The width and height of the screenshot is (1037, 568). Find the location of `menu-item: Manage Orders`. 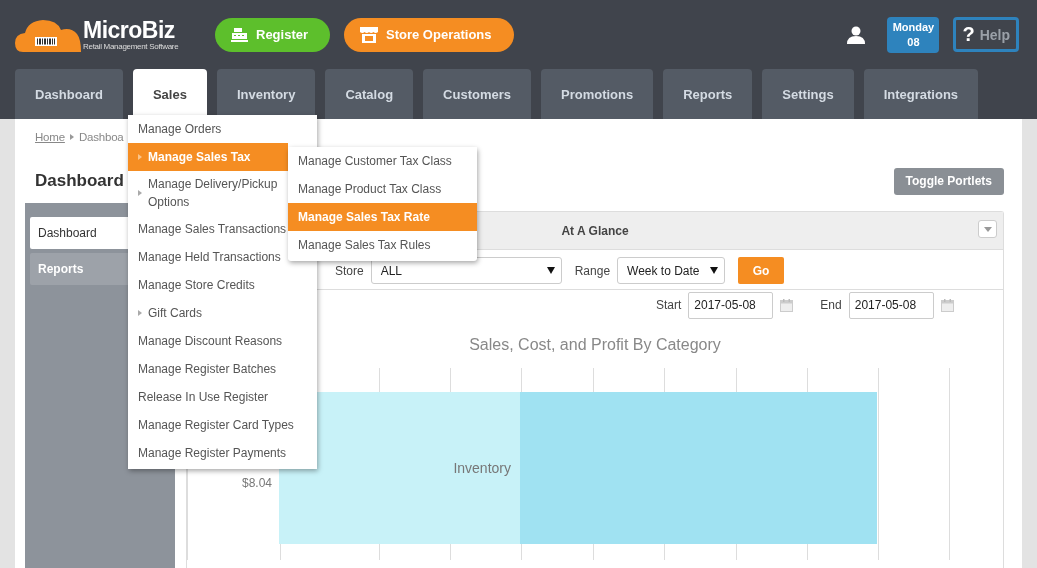

menu-item: Manage Orders is located at coordinates (208, 129).